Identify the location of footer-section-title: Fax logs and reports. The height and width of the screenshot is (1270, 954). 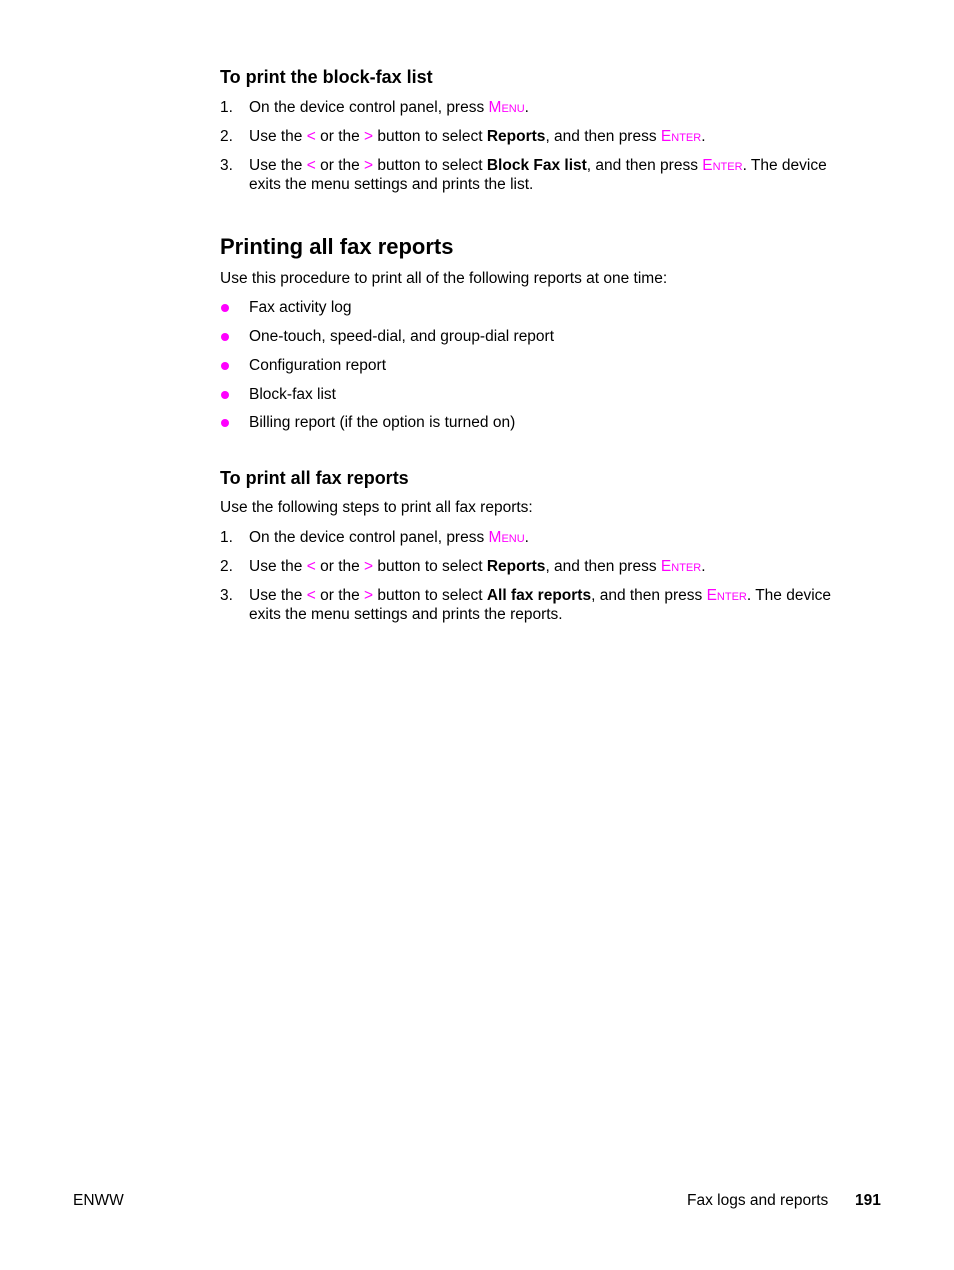
(758, 1200).